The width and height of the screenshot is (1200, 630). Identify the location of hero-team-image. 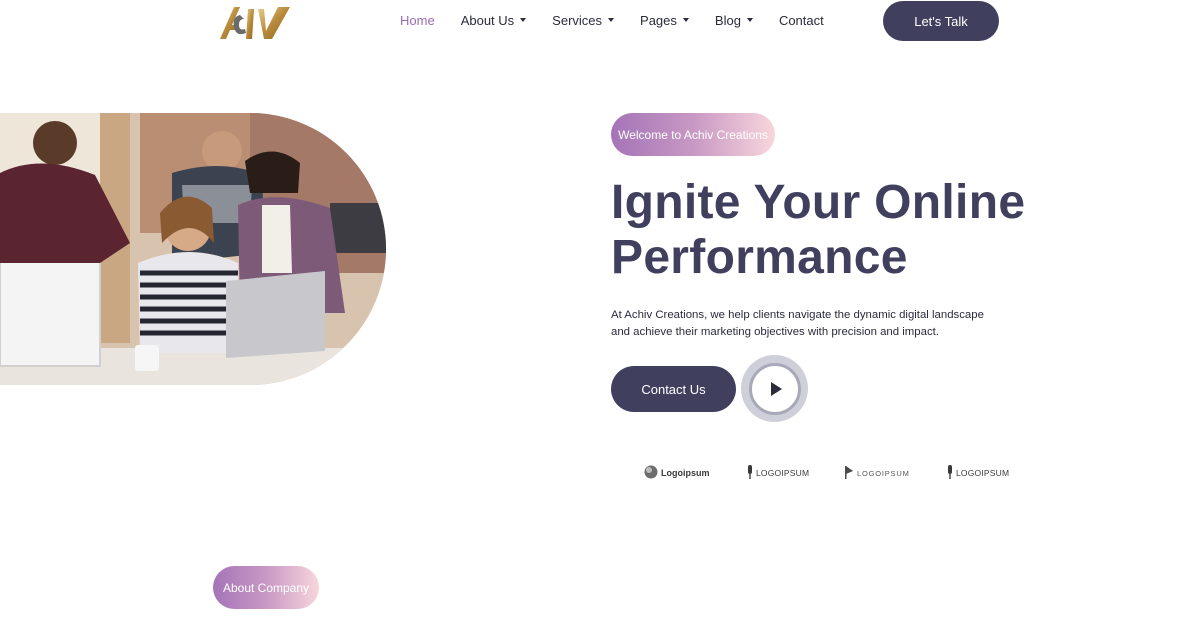
(193, 249).